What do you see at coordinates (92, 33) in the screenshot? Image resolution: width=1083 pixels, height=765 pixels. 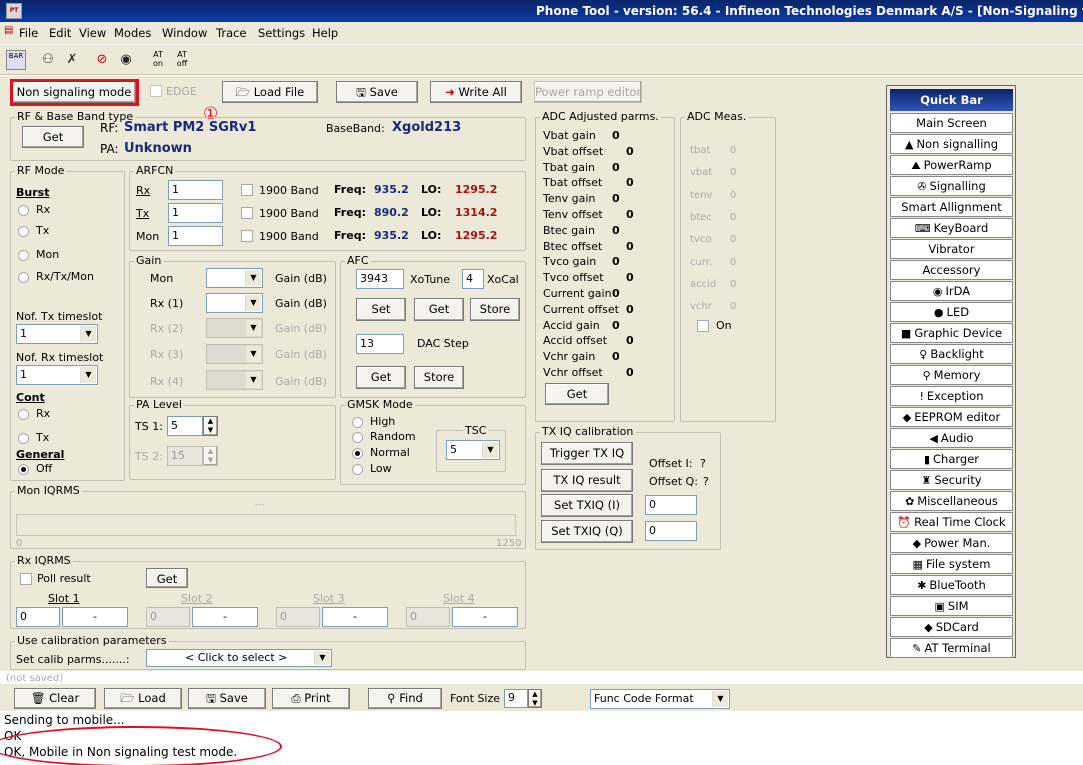 I see `menu-view: View` at bounding box center [92, 33].